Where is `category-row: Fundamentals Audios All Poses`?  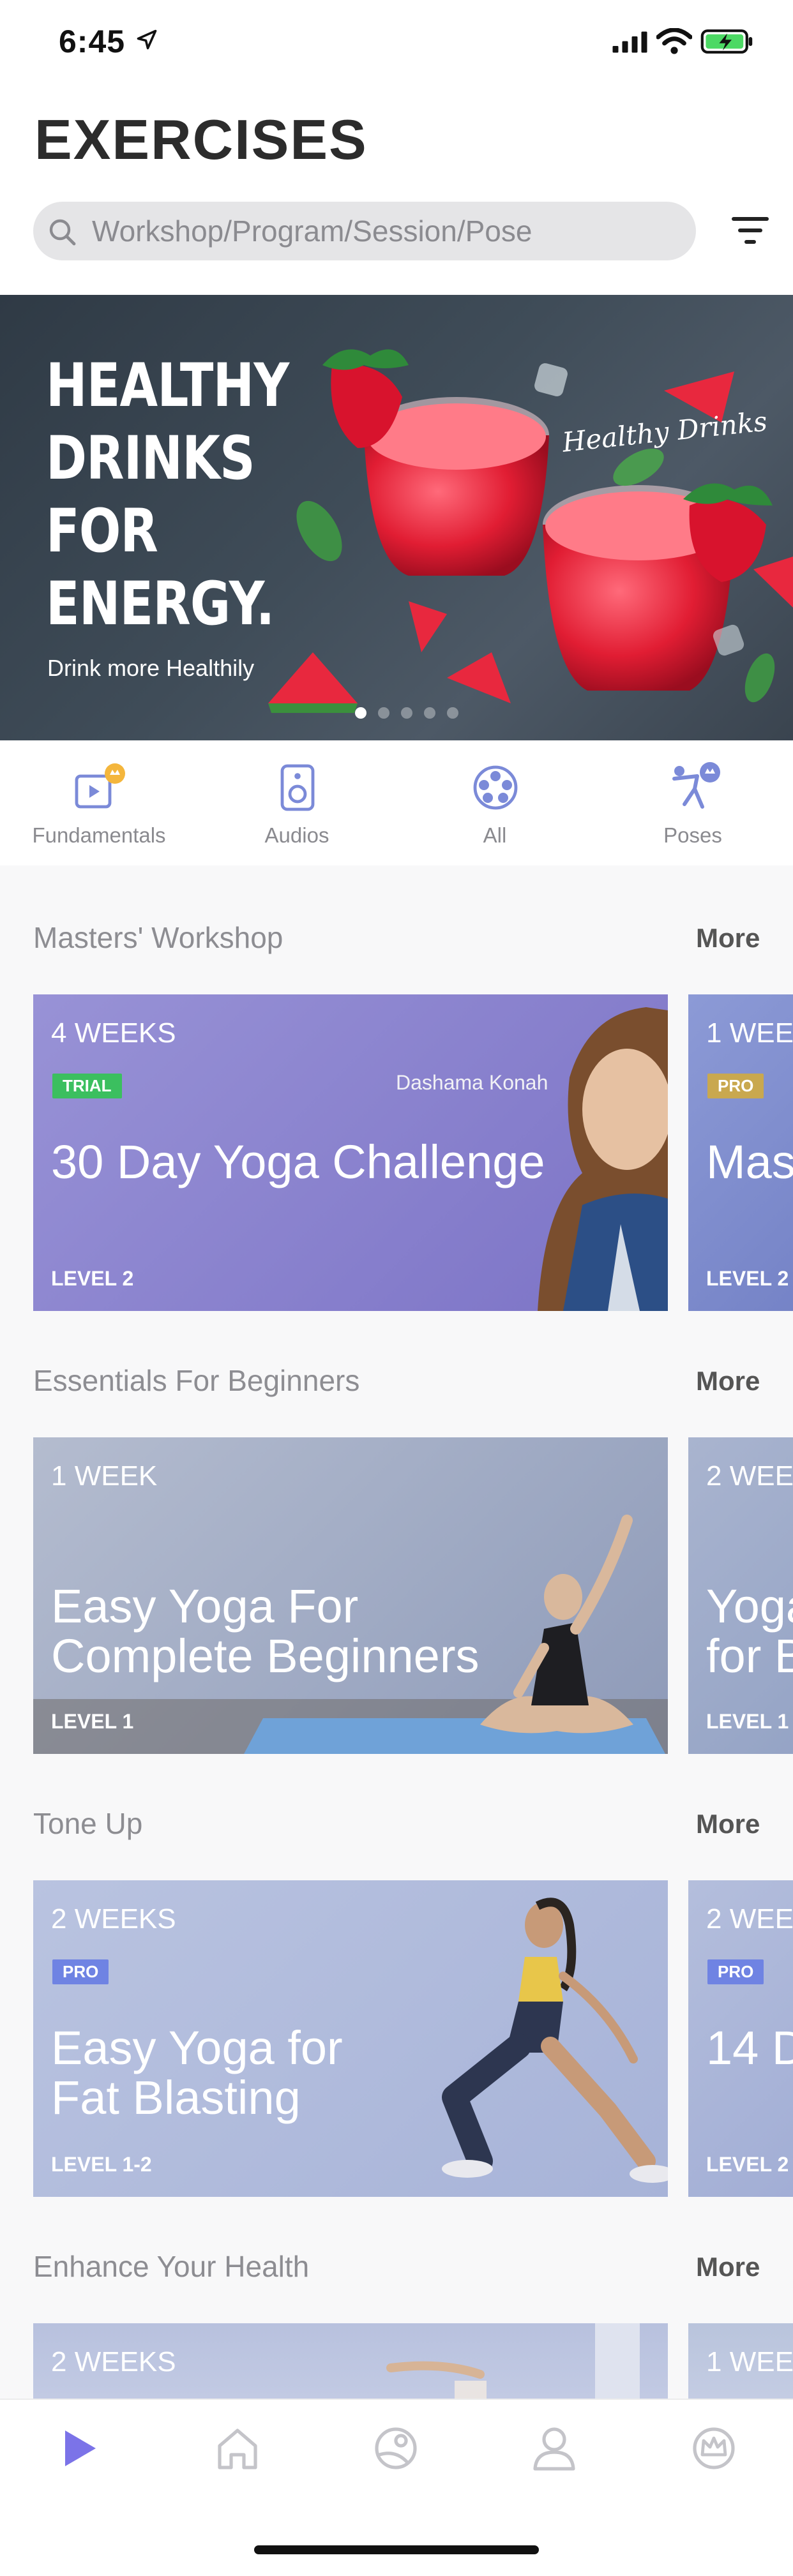 category-row: Fundamentals Audios All Poses is located at coordinates (396, 802).